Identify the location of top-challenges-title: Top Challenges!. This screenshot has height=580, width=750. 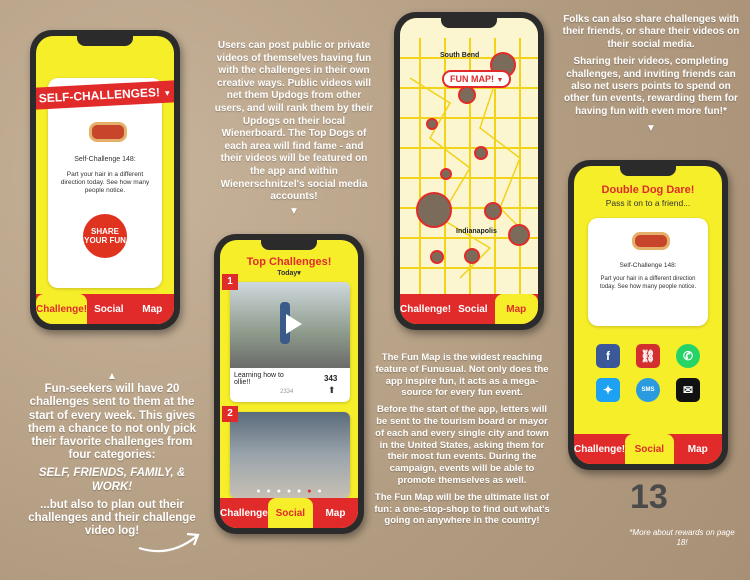
(289, 262).